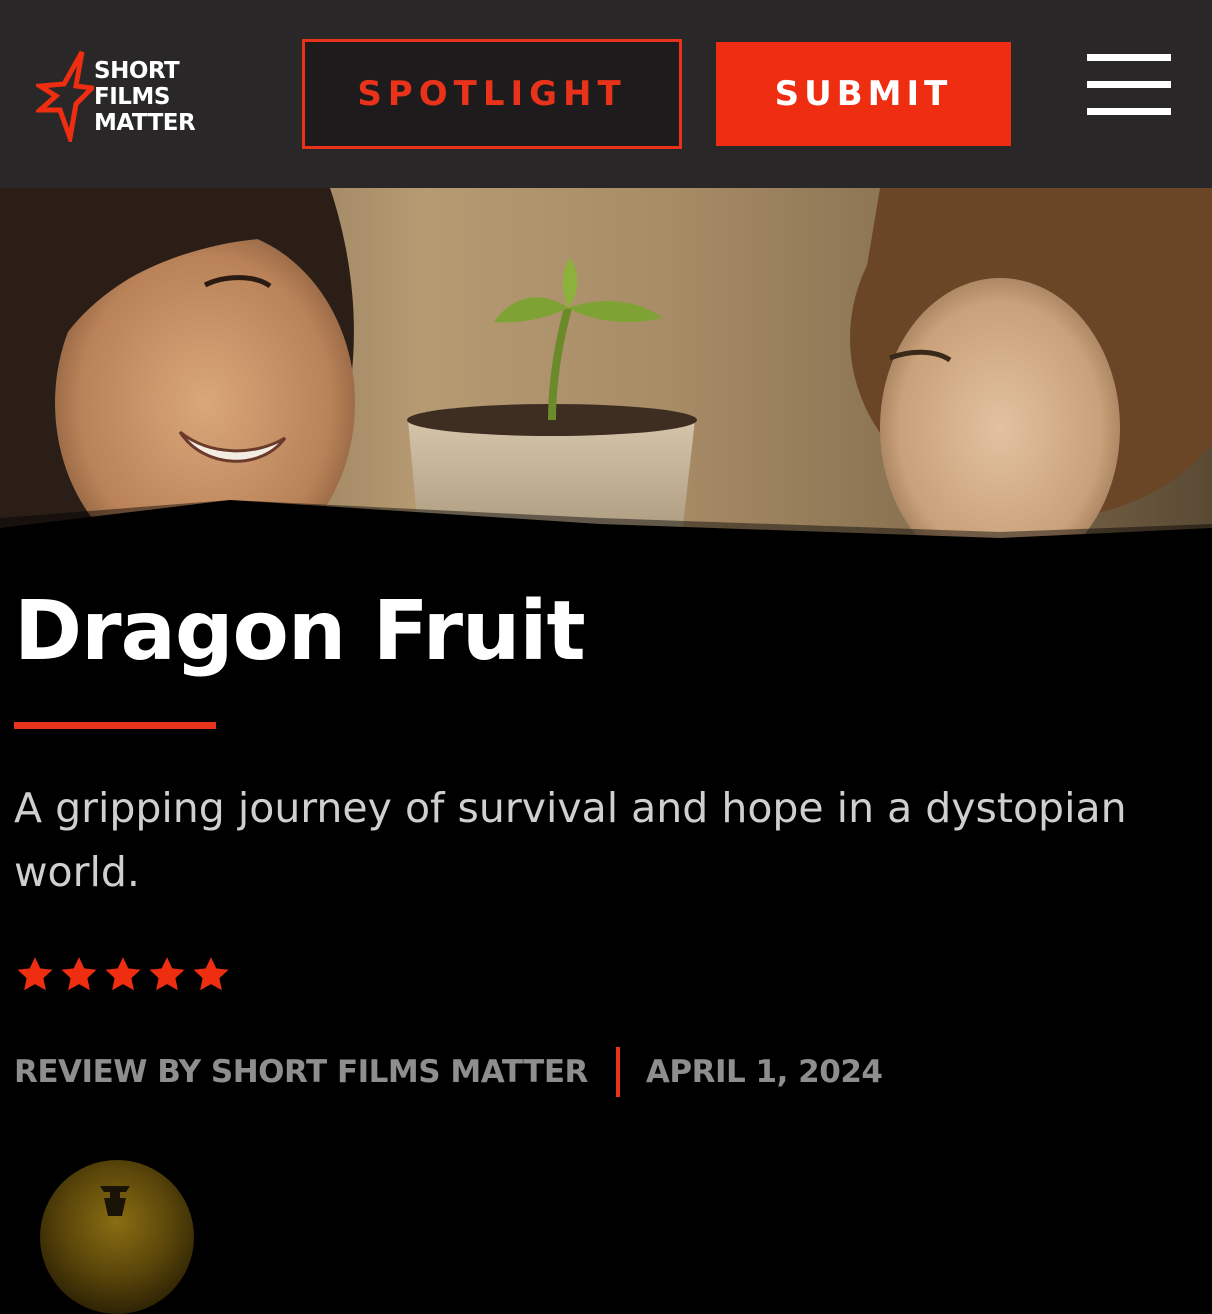  I want to click on review-date: APRIL 1, 2024, so click(764, 1072).